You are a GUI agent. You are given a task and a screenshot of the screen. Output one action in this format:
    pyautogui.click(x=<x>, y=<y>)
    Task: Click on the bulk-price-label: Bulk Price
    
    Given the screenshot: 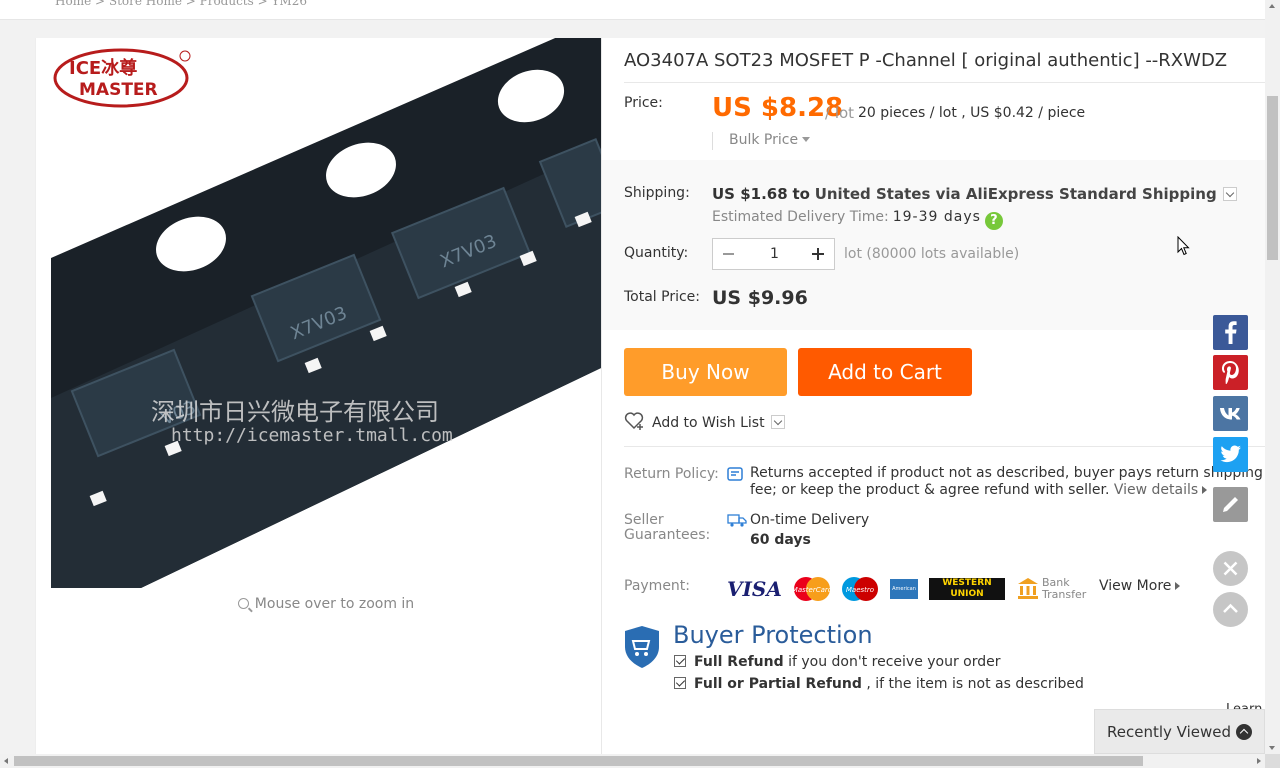 What is the action you would take?
    pyautogui.click(x=764, y=140)
    